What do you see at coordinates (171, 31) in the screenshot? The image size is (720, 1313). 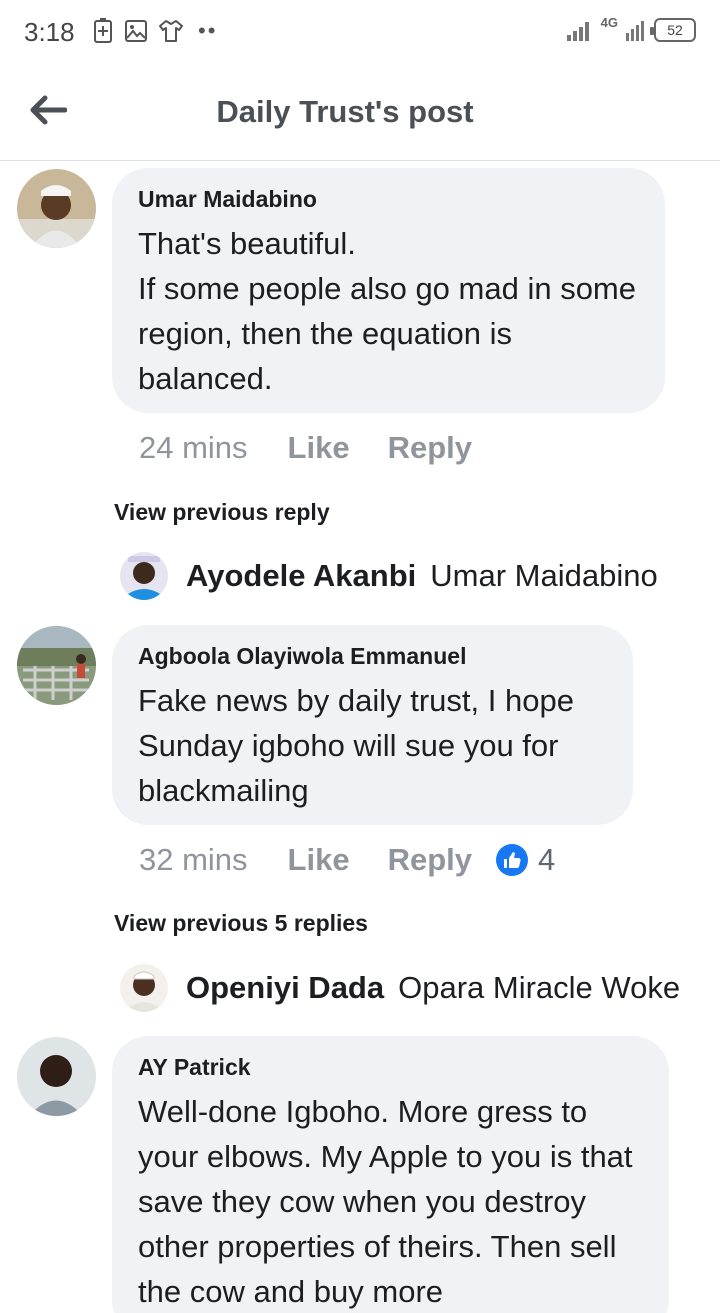 I see `shirt-icon` at bounding box center [171, 31].